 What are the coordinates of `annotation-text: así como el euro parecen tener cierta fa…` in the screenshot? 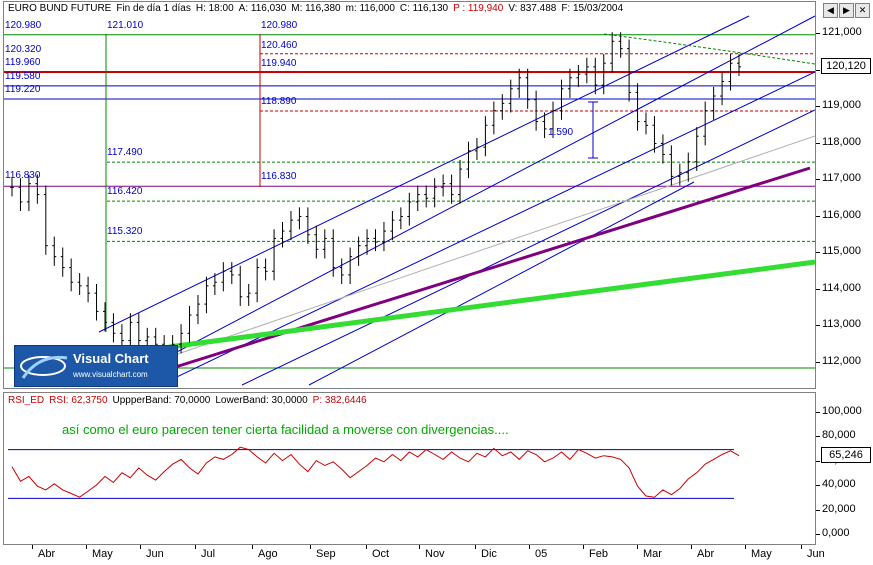 It's located at (285, 429).